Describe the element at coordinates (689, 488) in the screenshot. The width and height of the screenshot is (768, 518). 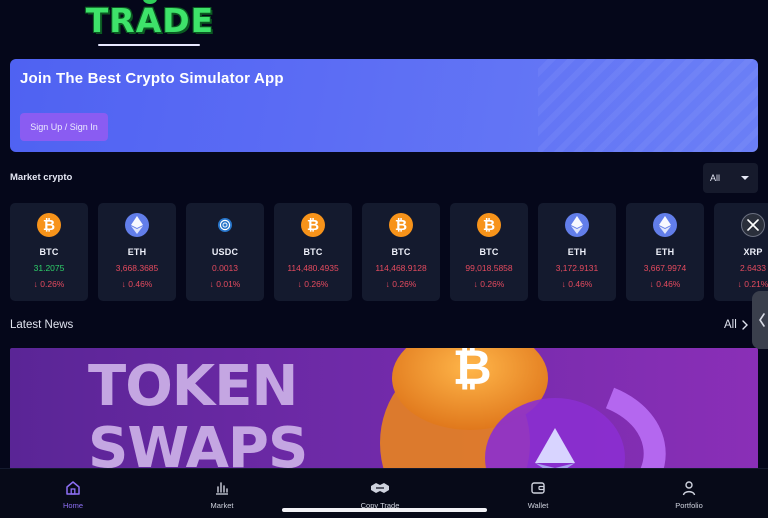
I see `user-icon` at that location.